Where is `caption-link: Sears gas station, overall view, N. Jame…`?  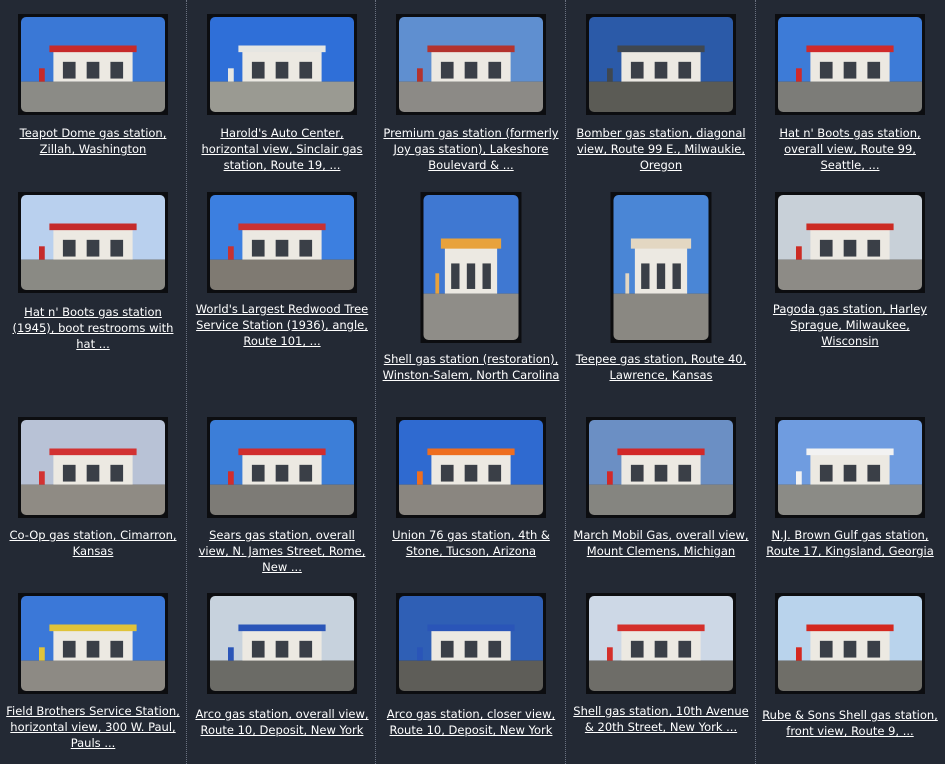 caption-link: Sears gas station, overall view, N. Jame… is located at coordinates (282, 551).